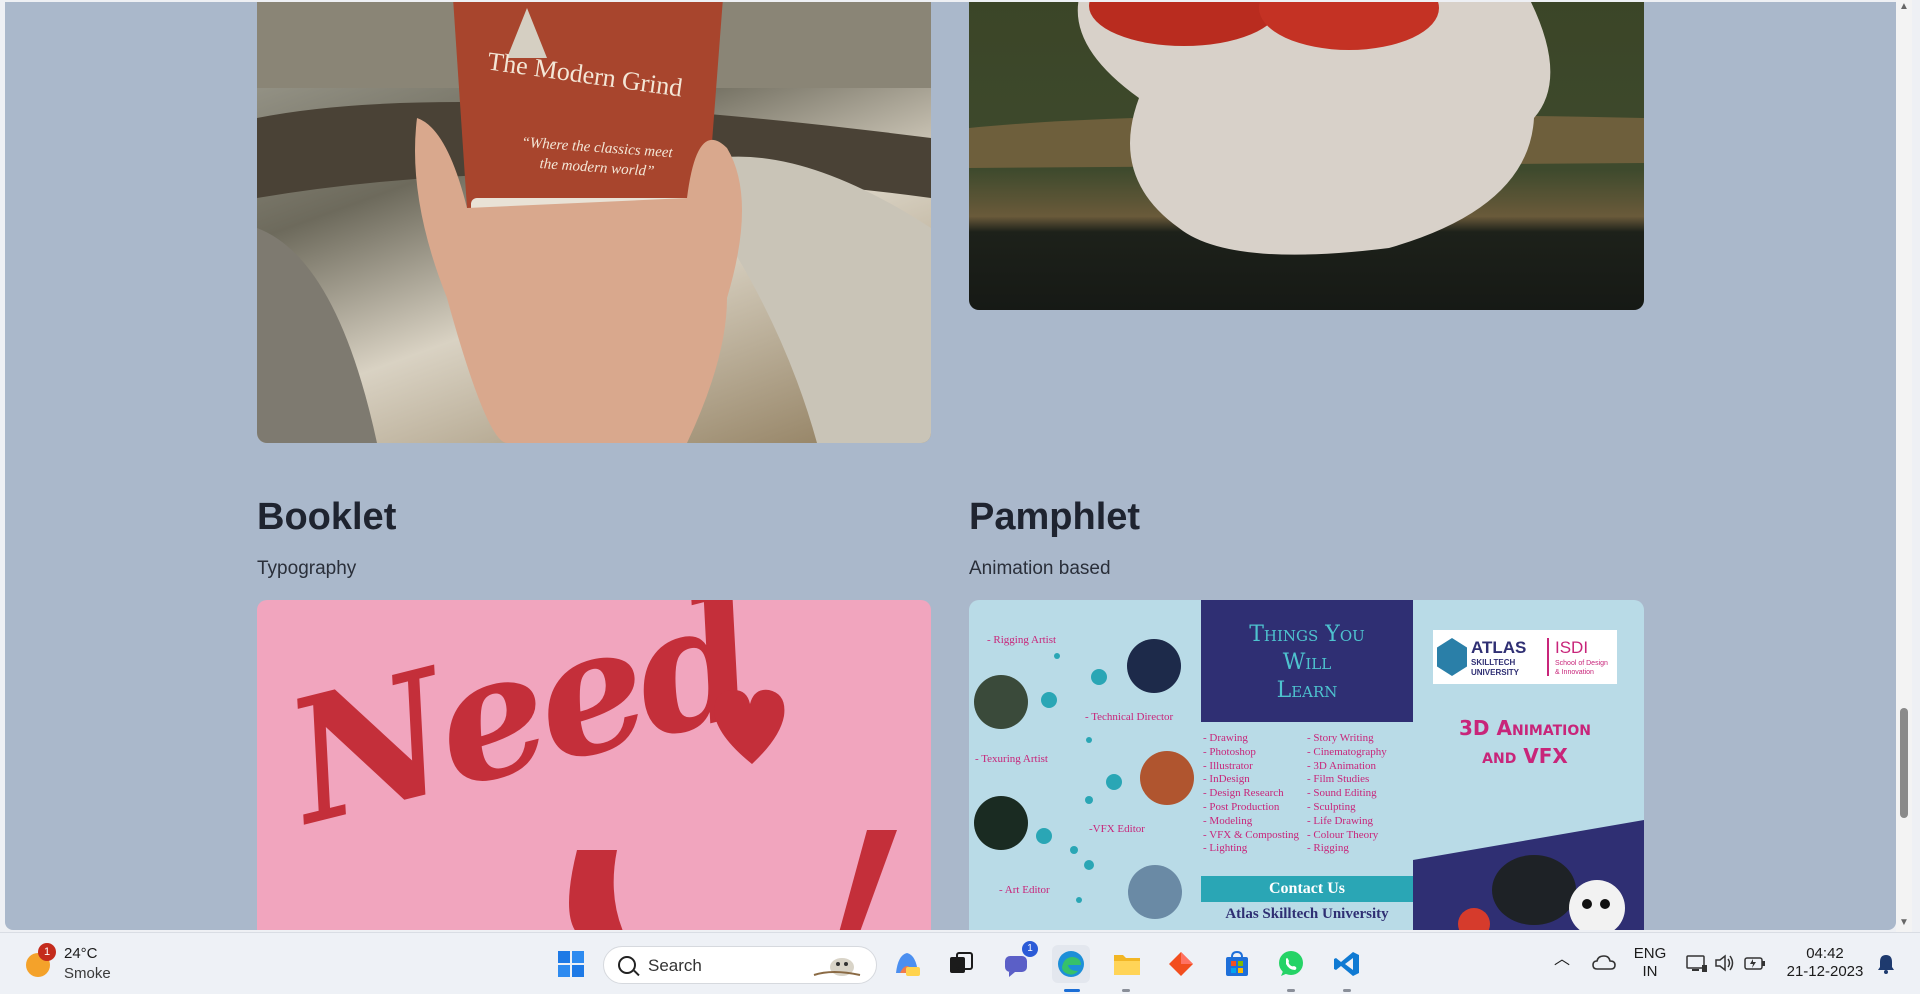  Describe the element at coordinates (571, 964) in the screenshot. I see `start-button-windows-icon` at that location.